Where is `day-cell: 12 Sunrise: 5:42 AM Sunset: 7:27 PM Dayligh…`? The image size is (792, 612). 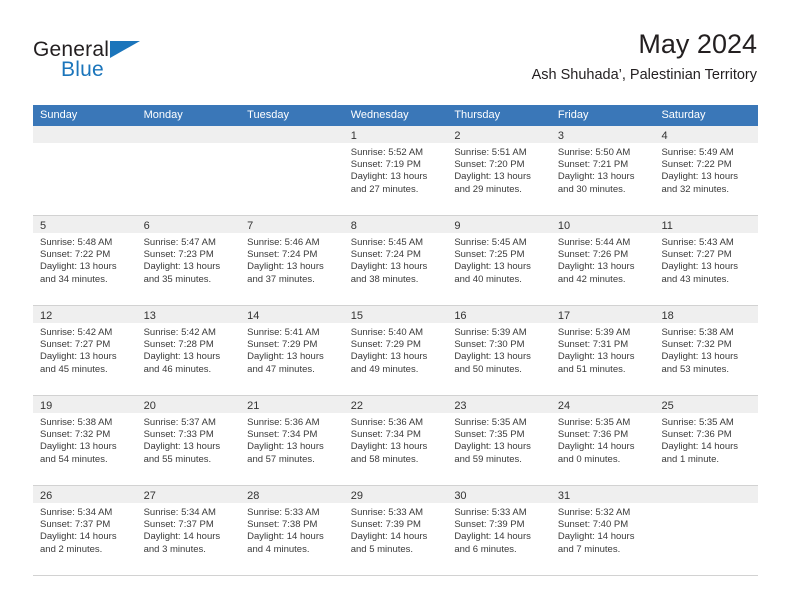 day-cell: 12 Sunrise: 5:42 AM Sunset: 7:27 PM Dayligh… is located at coordinates (85, 350).